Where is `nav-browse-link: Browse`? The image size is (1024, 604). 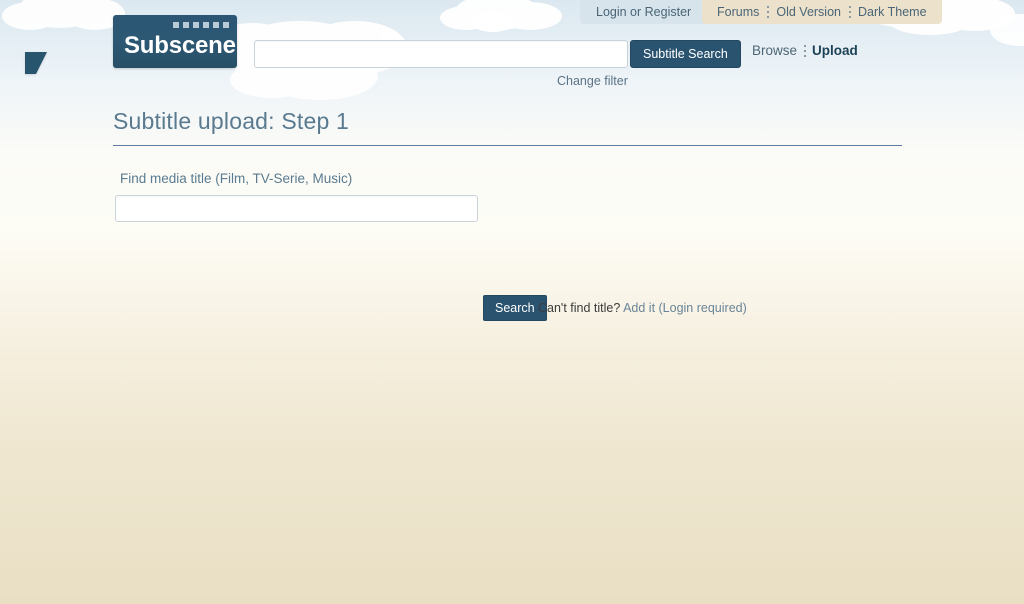
nav-browse-link: Browse is located at coordinates (774, 50).